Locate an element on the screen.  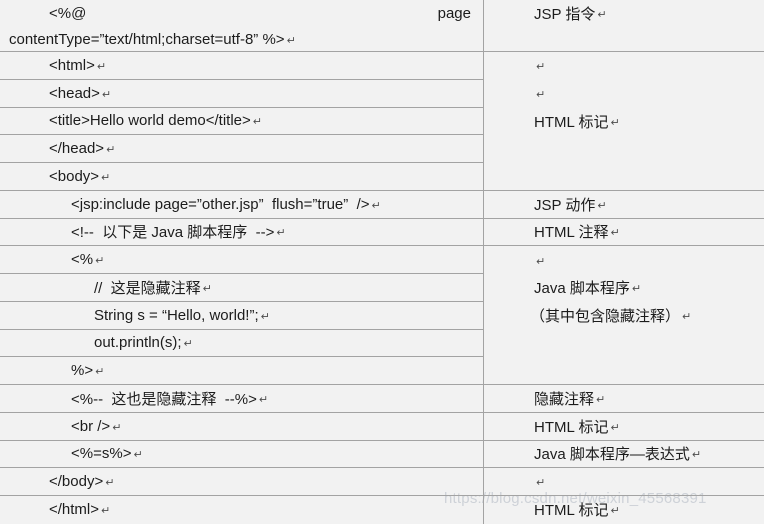
annotation-blank: ↵ is located at coordinates (623, 482).